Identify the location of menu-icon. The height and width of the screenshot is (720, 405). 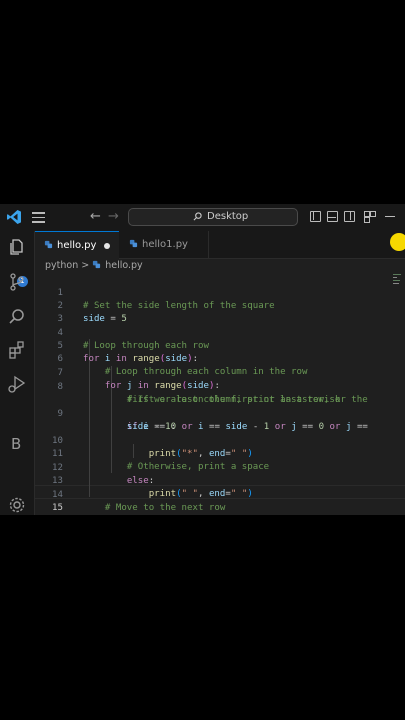
(38, 217).